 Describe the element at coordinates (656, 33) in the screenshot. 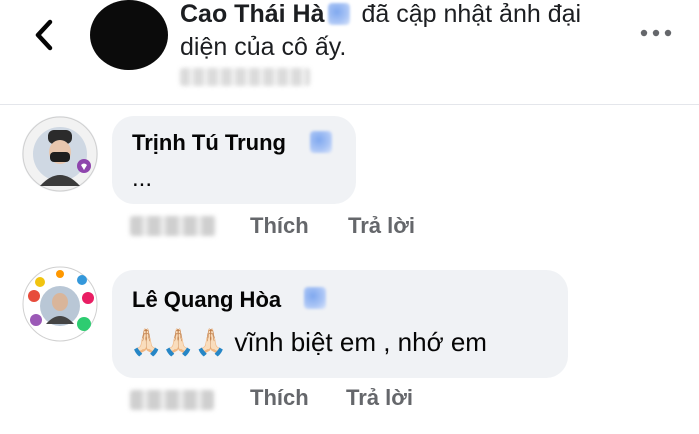

I see `more-horizontal-icon` at that location.